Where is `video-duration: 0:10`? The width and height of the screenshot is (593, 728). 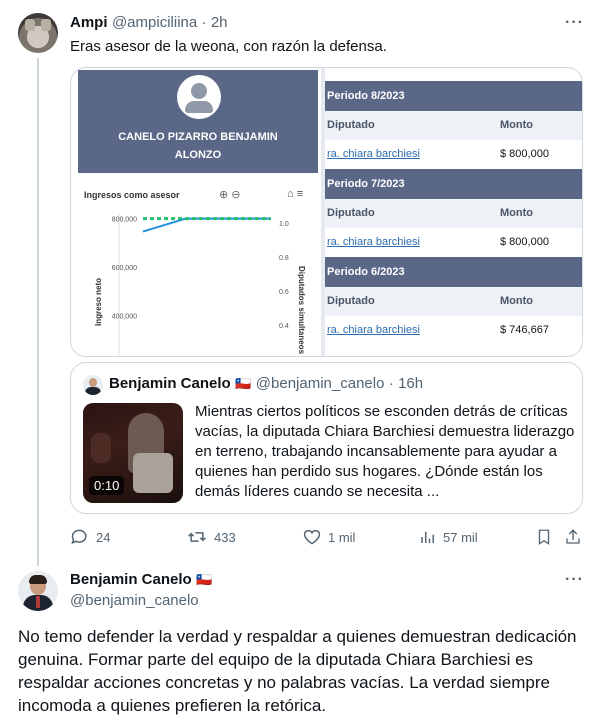 video-duration: 0:10 is located at coordinates (107, 485).